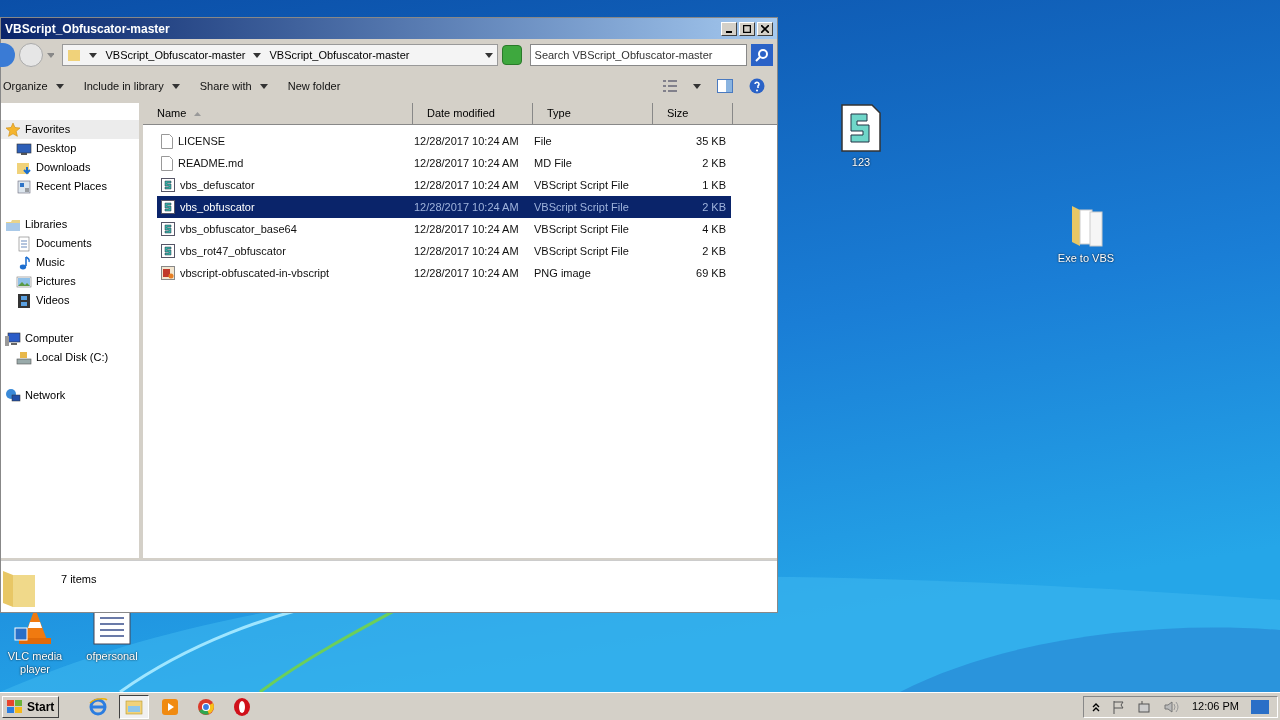  Describe the element at coordinates (553, 163) in the screenshot. I see `type-cell-text: MD File` at that location.